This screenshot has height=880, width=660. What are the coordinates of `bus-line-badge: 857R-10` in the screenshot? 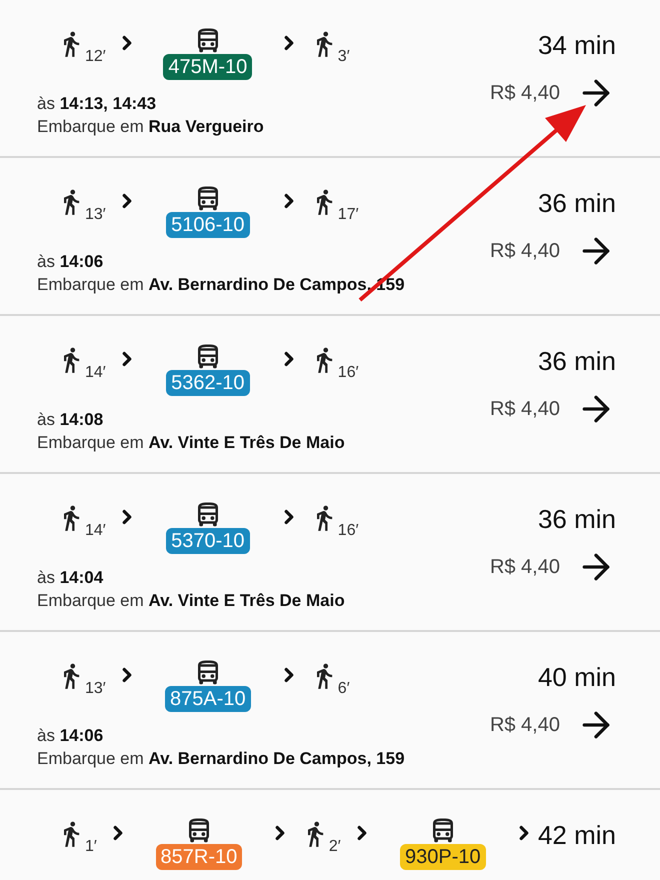 It's located at (199, 857).